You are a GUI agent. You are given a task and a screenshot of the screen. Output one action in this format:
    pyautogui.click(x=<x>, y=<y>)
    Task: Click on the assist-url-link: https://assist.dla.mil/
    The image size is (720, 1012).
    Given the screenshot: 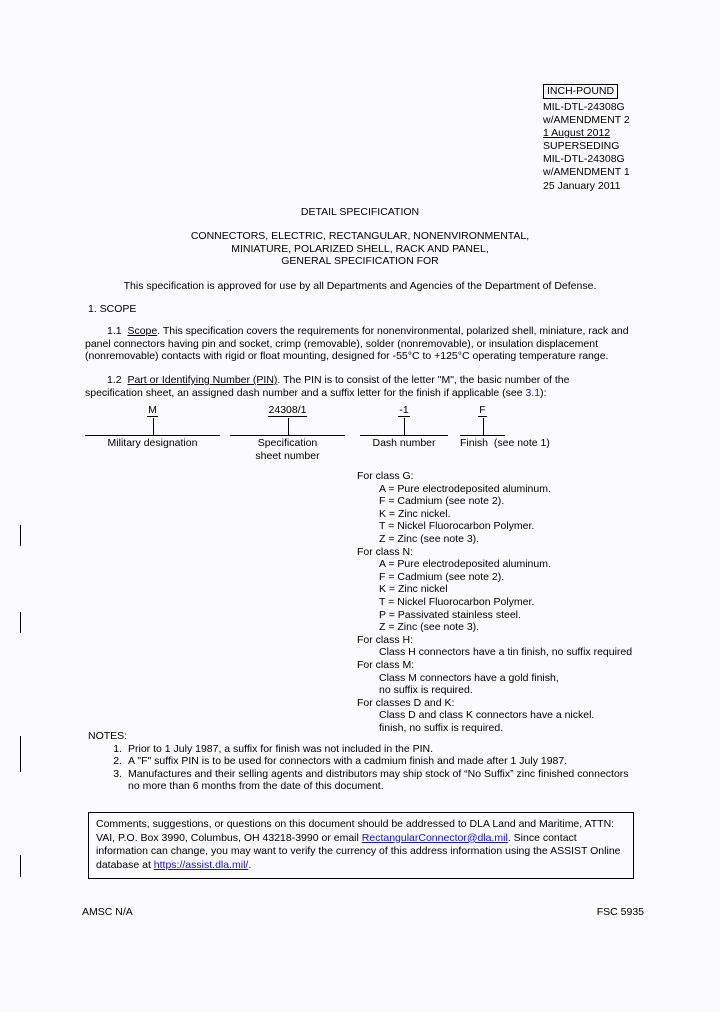 What is the action you would take?
    pyautogui.click(x=201, y=865)
    